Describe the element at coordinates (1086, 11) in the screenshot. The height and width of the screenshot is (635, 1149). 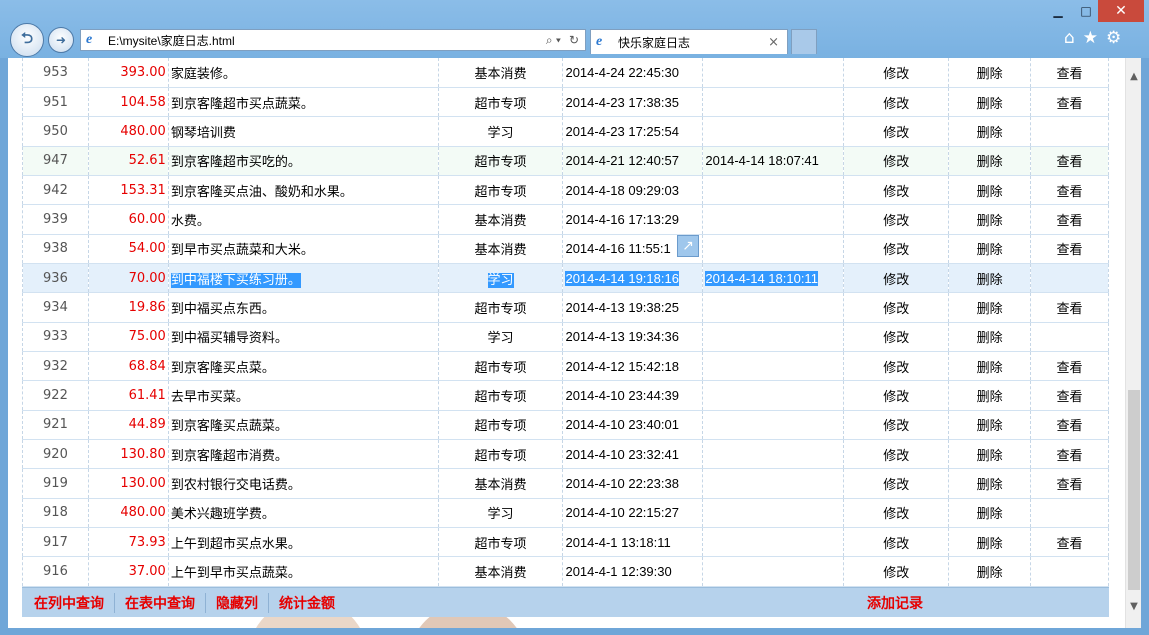
I see `maximize-button: □` at that location.